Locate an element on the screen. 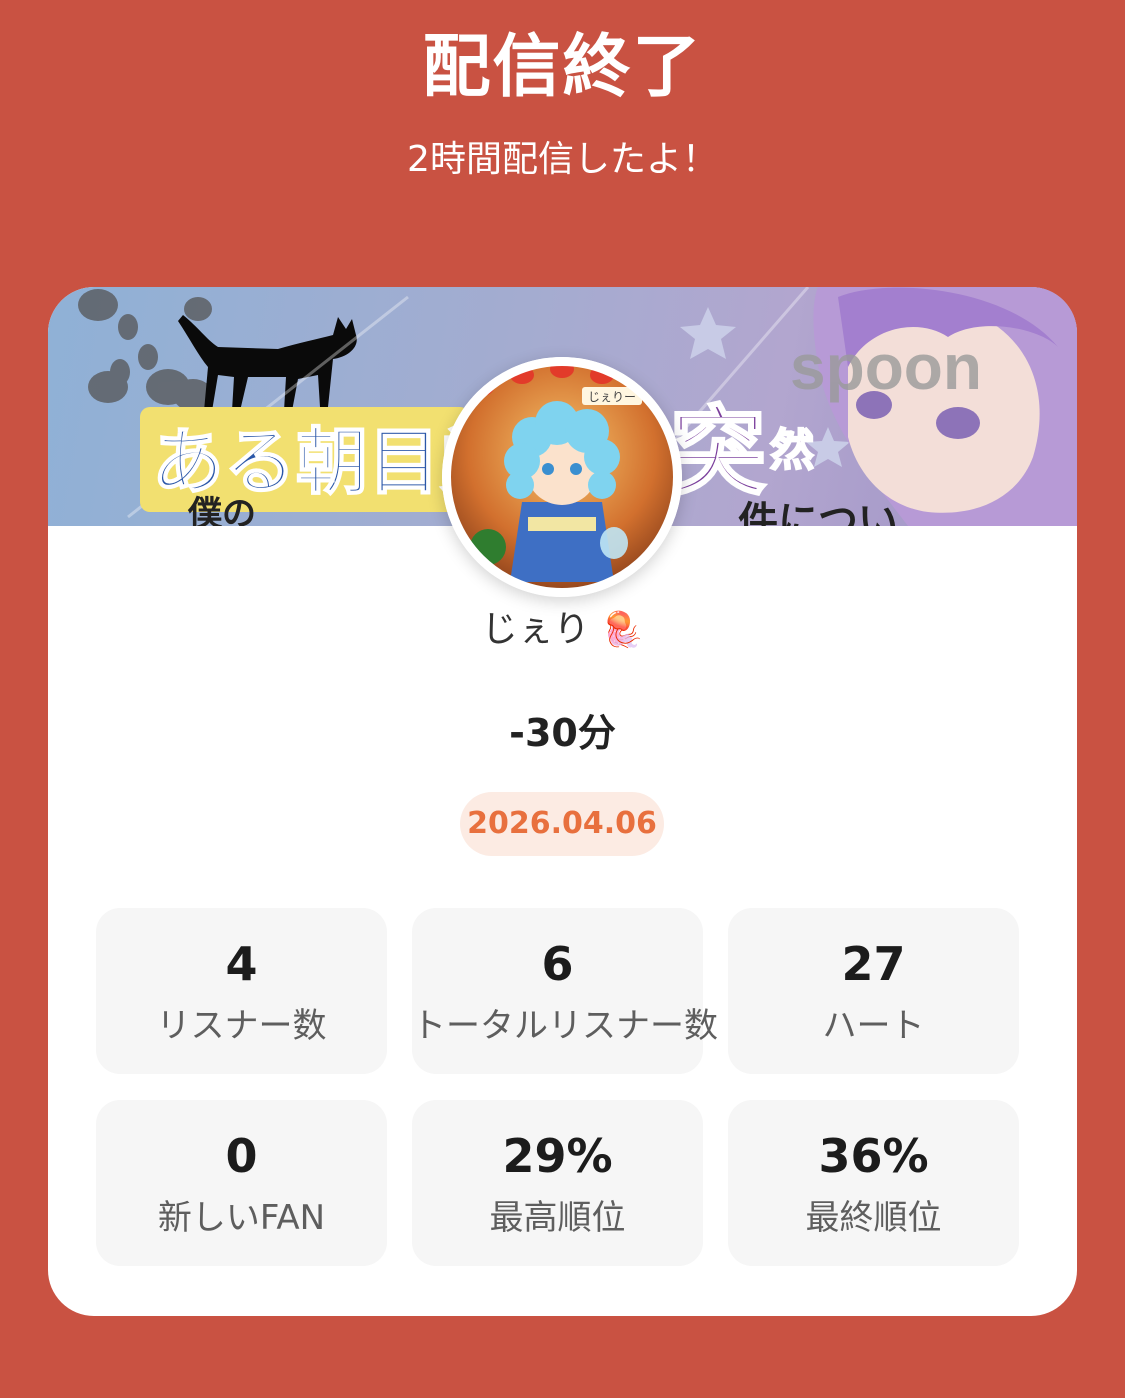  stat-card-listeners: 4 リスナー数 is located at coordinates (241, 991).